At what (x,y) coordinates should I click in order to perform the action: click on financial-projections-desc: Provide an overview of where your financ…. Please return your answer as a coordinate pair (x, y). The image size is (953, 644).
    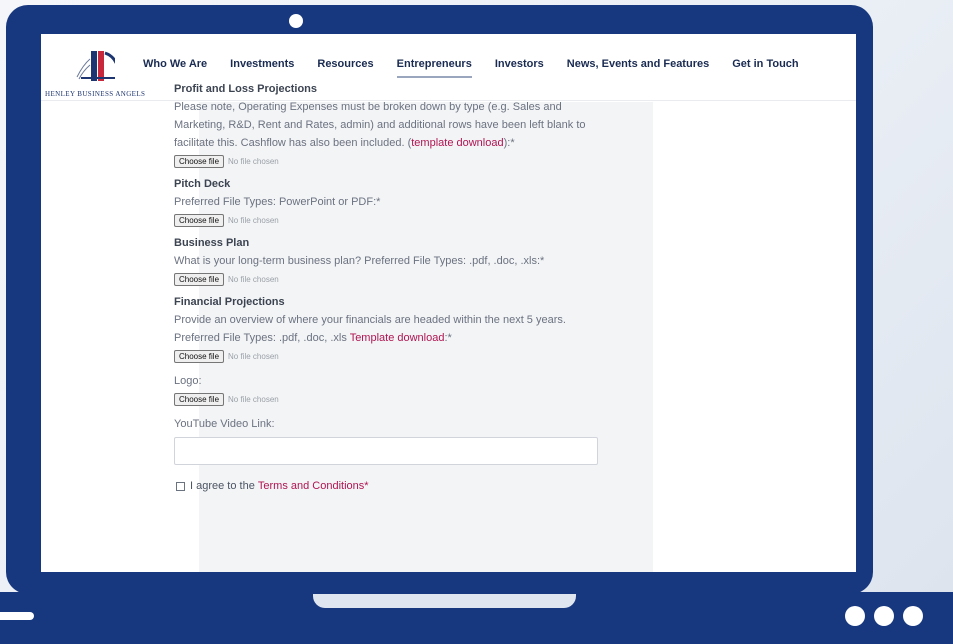
    Looking at the image, I should click on (370, 329).